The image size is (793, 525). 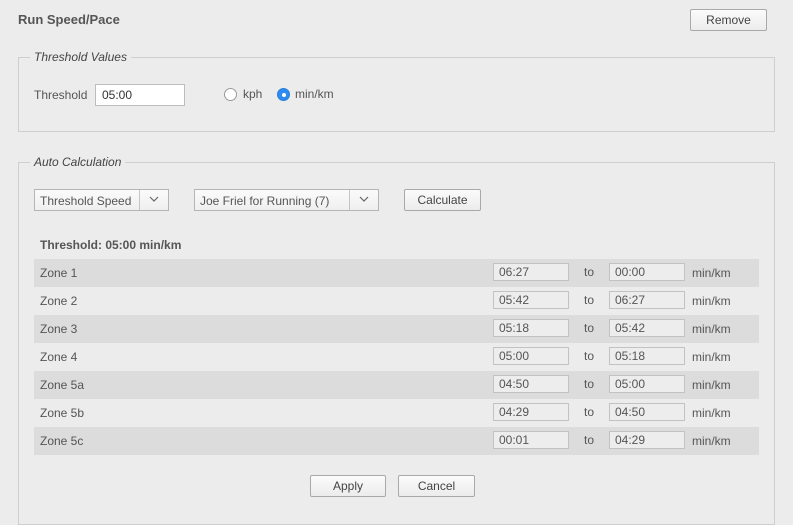 What do you see at coordinates (59, 301) in the screenshot?
I see `zone-name: Zone 2` at bounding box center [59, 301].